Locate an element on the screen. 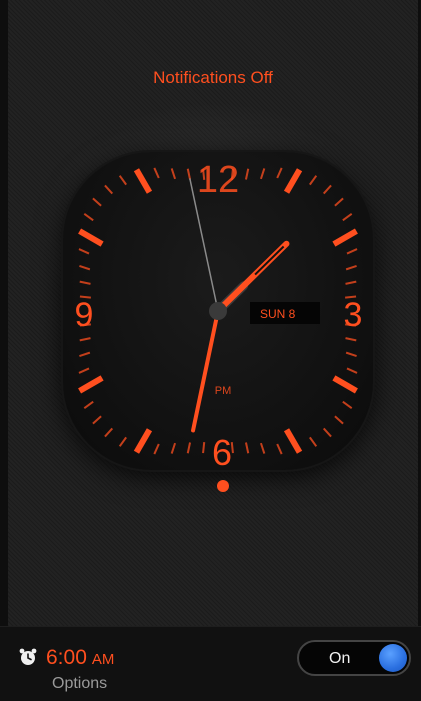 This screenshot has width=421, height=701. alarm-toggle: On is located at coordinates (354, 658).